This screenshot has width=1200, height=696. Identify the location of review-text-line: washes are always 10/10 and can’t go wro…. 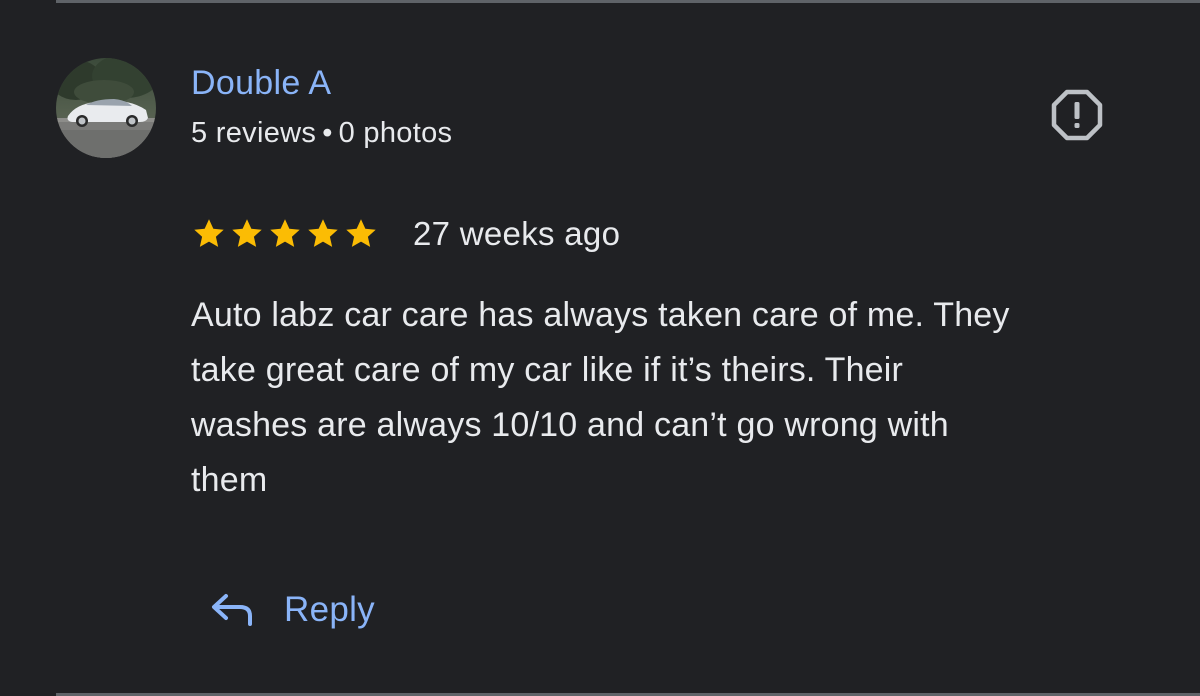
(570, 425).